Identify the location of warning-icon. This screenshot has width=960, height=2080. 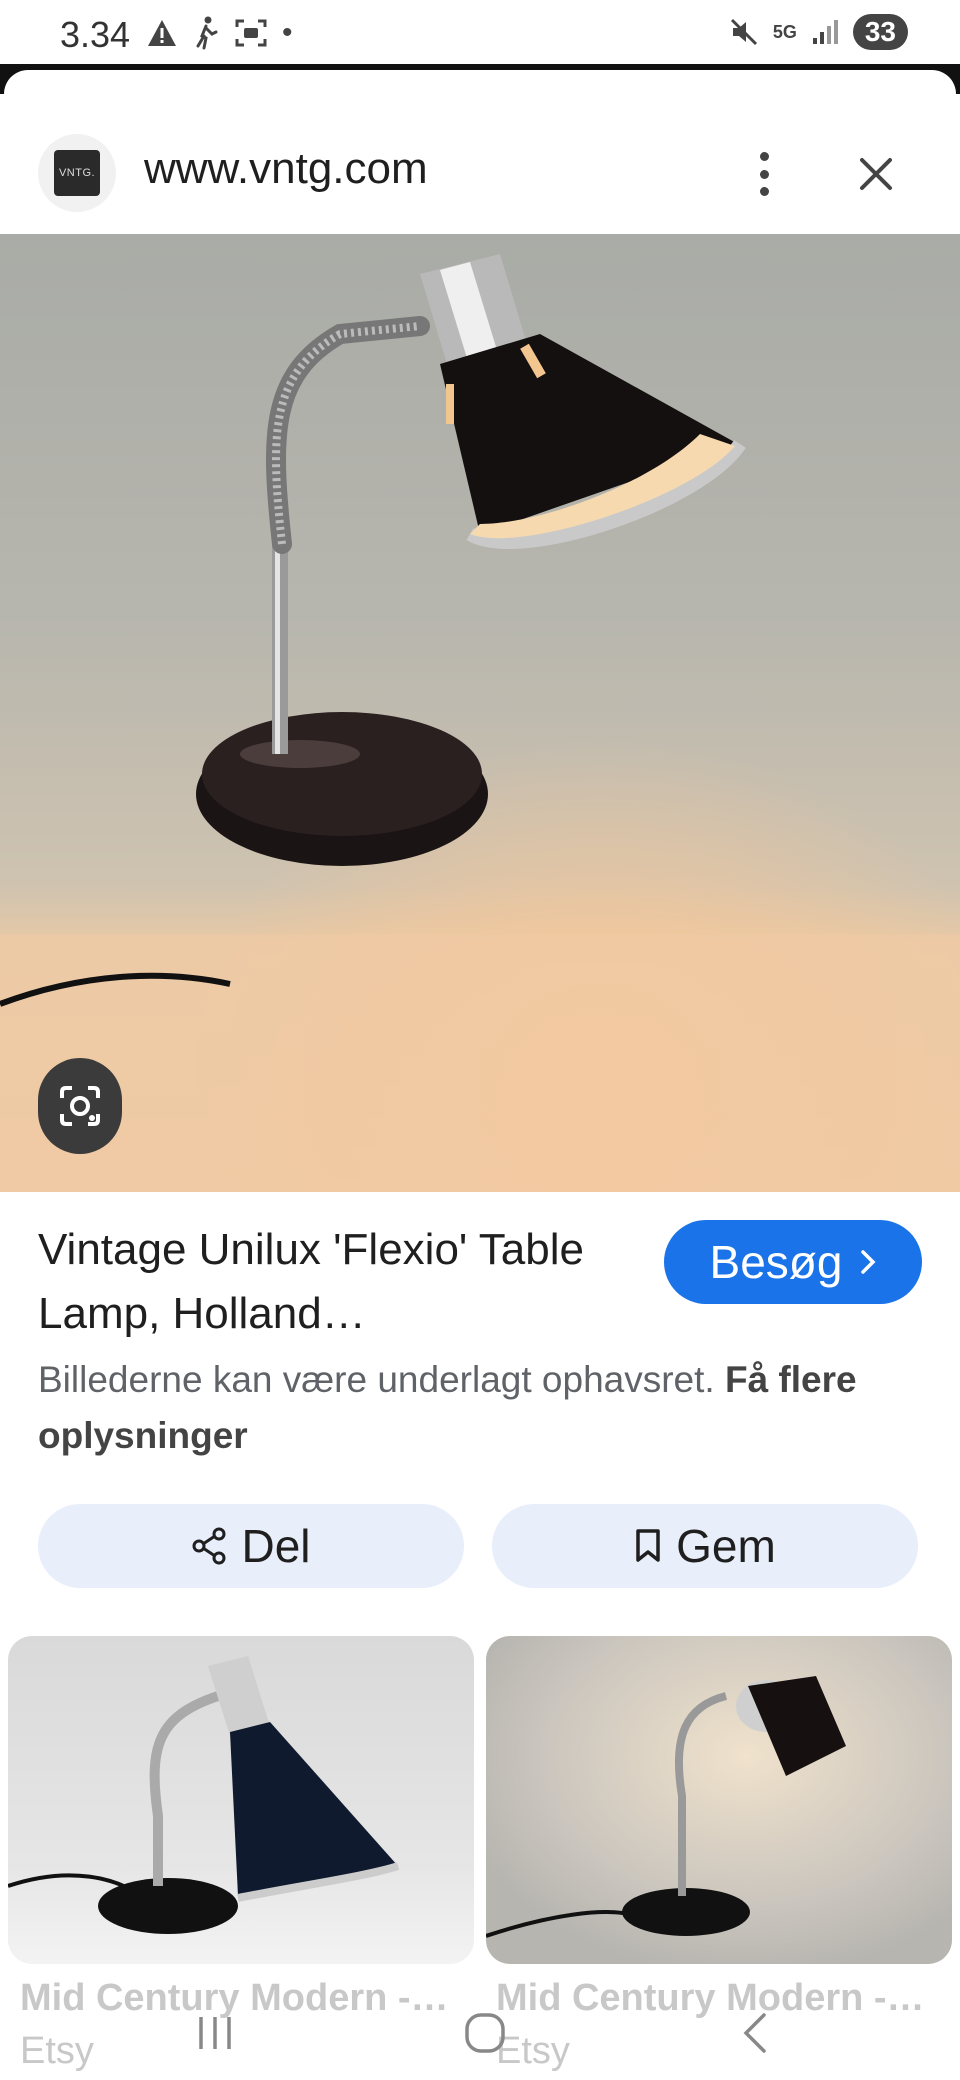
(162, 33).